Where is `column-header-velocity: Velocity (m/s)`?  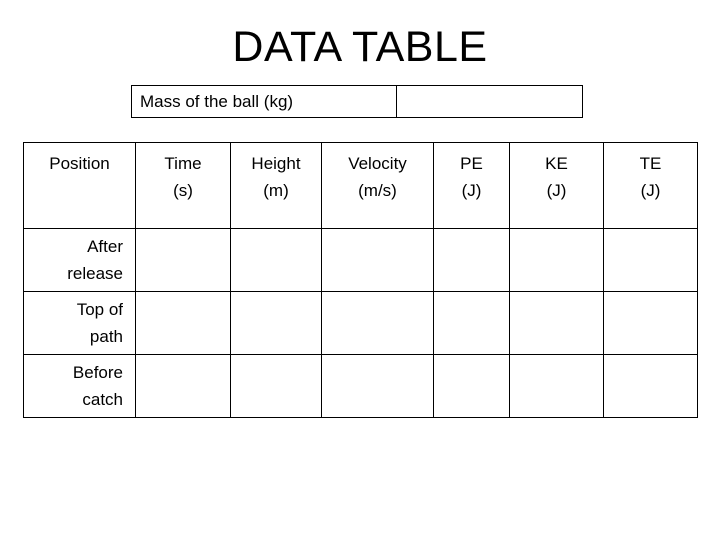 column-header-velocity: Velocity (m/s) is located at coordinates (377, 185).